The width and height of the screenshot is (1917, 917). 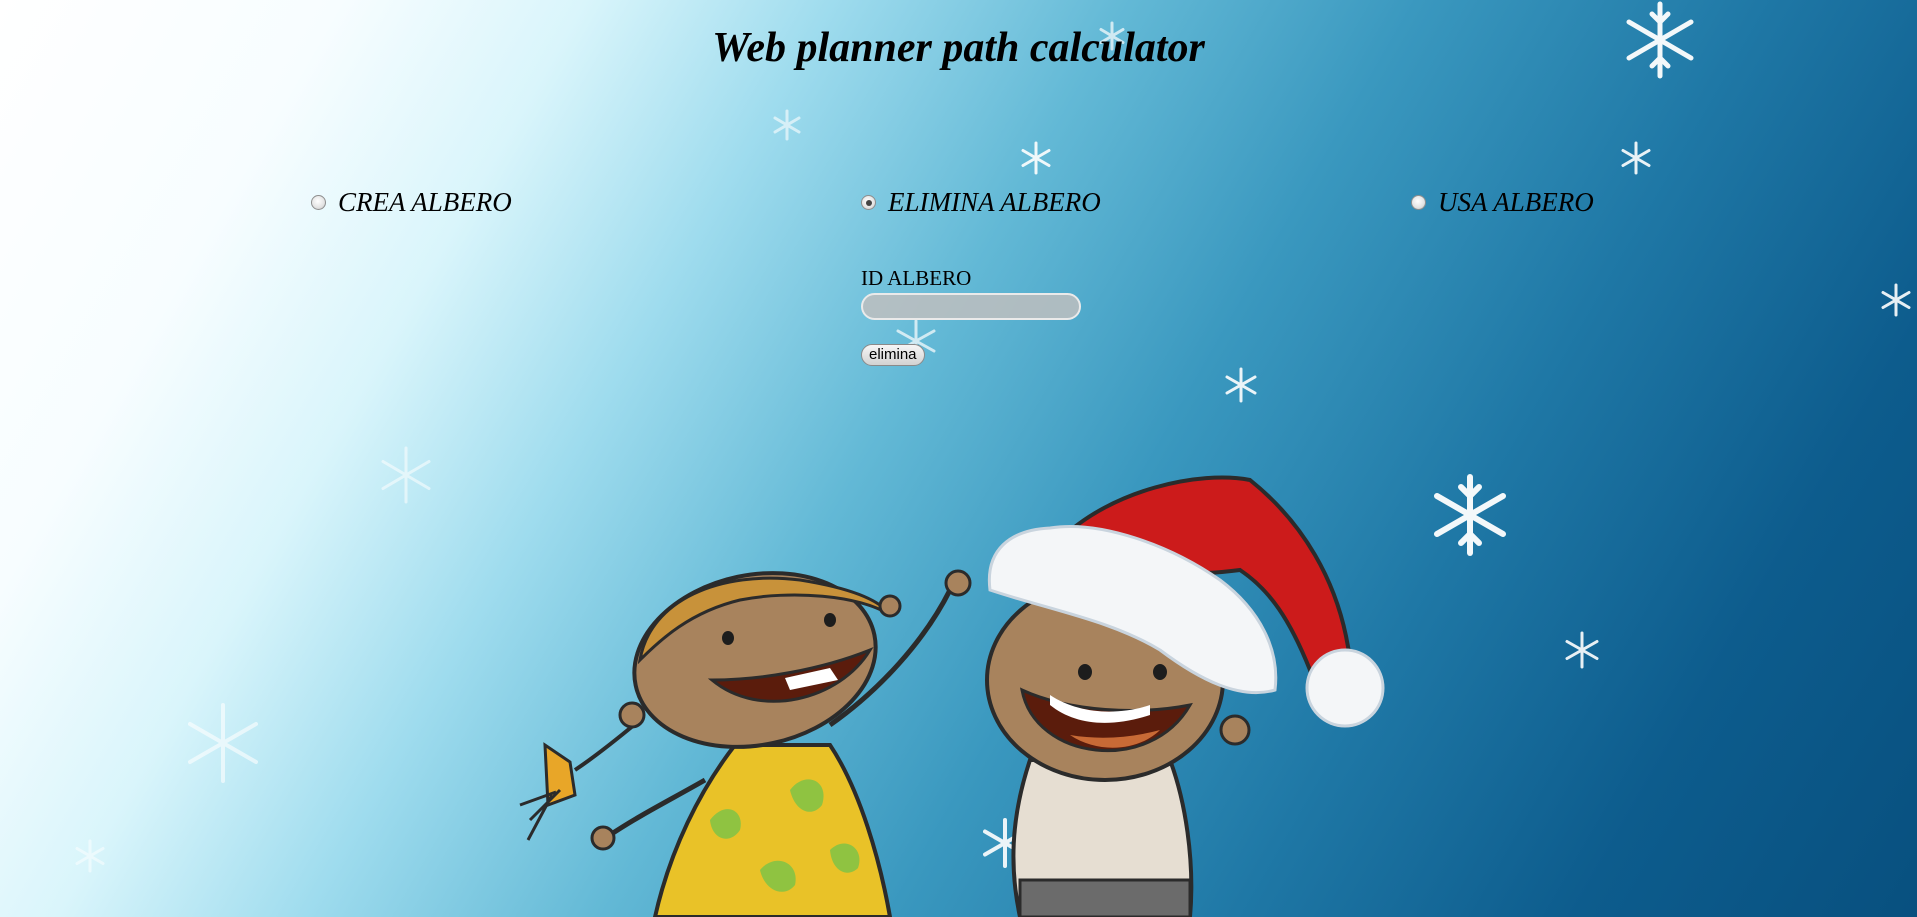 What do you see at coordinates (1418, 202) in the screenshot?
I see `radio-usa-albero` at bounding box center [1418, 202].